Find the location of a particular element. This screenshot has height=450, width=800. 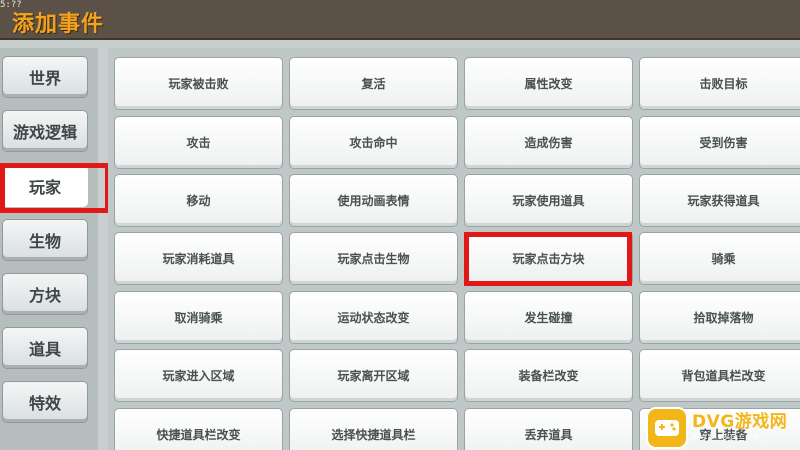

title-bar: 5:?? 添加事件 is located at coordinates (400, 20).